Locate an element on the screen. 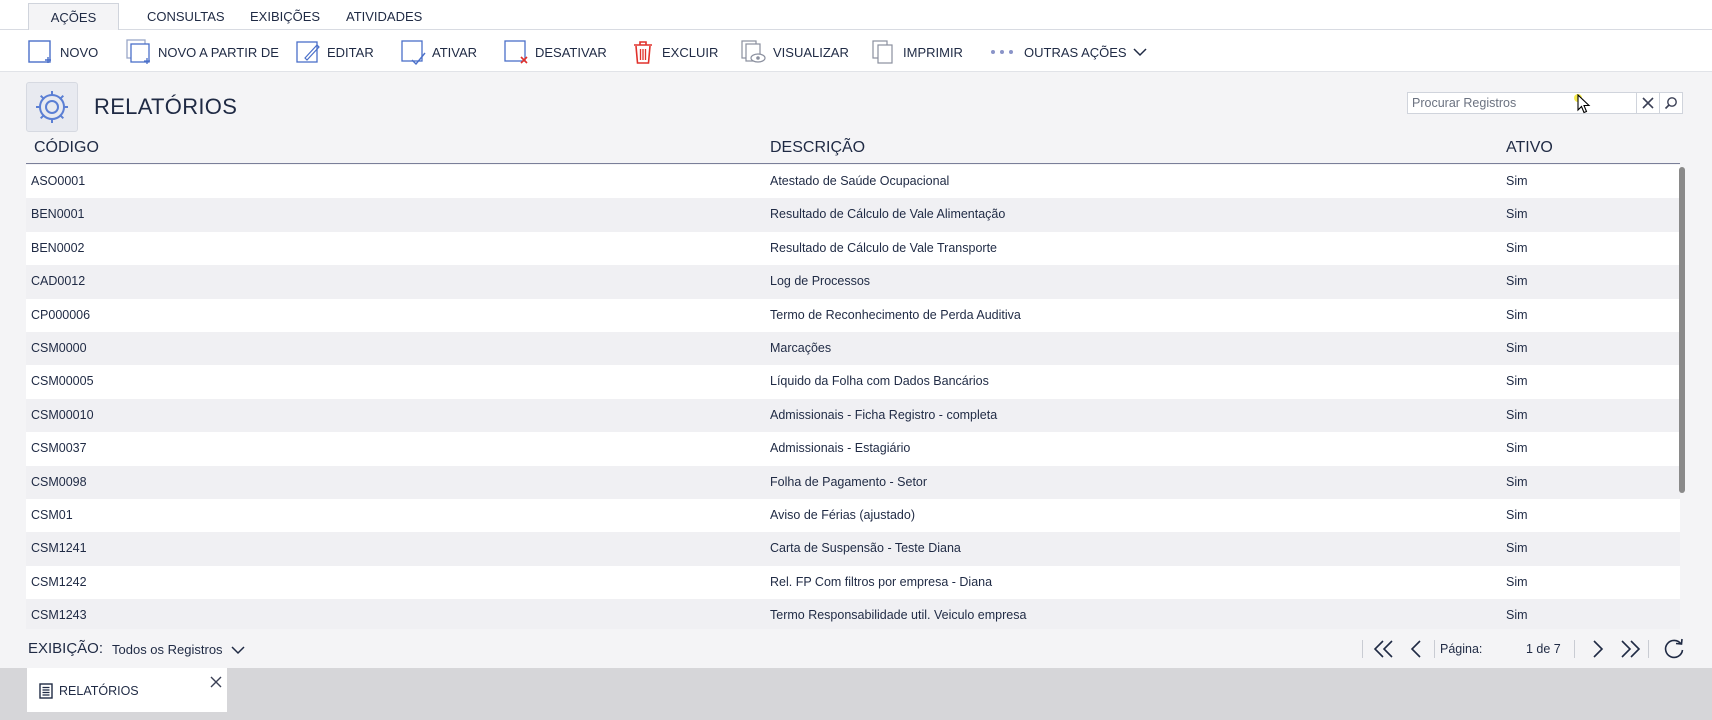 This screenshot has height=720, width=1712. tab-atividades: ATIVIDADES is located at coordinates (384, 16).